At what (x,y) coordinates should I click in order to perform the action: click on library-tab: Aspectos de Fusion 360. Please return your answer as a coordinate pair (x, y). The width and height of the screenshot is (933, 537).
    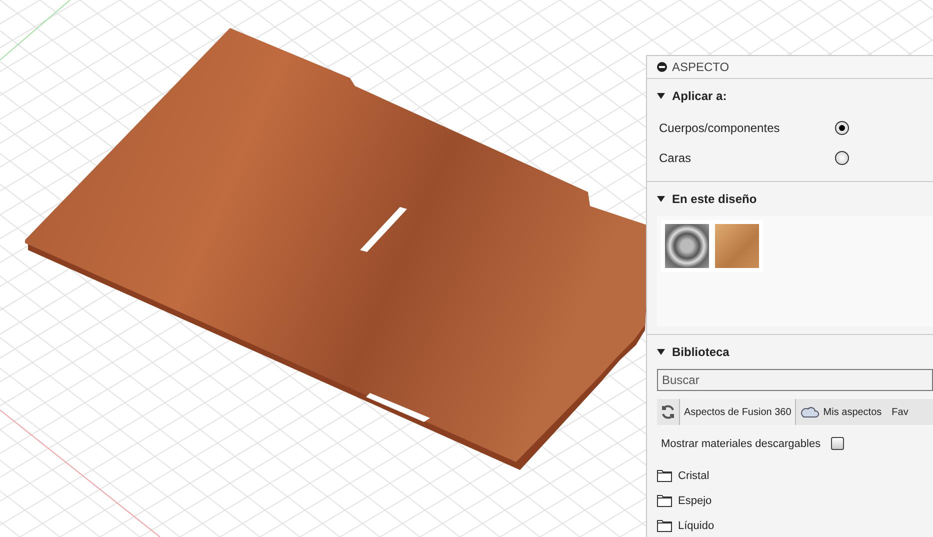
    Looking at the image, I should click on (737, 412).